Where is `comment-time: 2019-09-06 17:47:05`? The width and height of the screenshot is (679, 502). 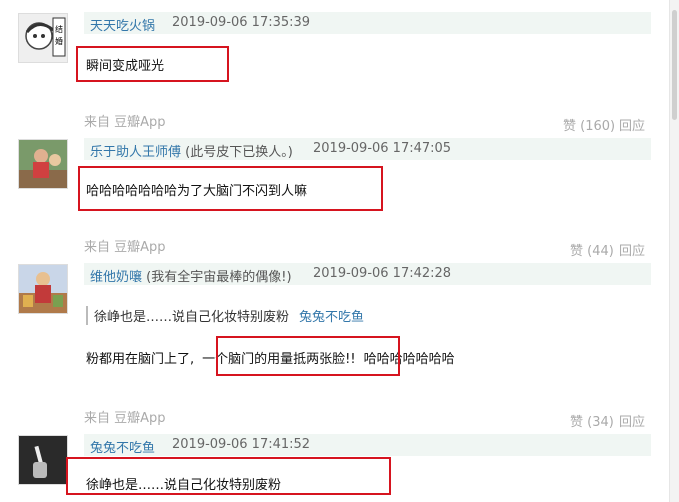
comment-time: 2019-09-06 17:47:05 is located at coordinates (382, 148).